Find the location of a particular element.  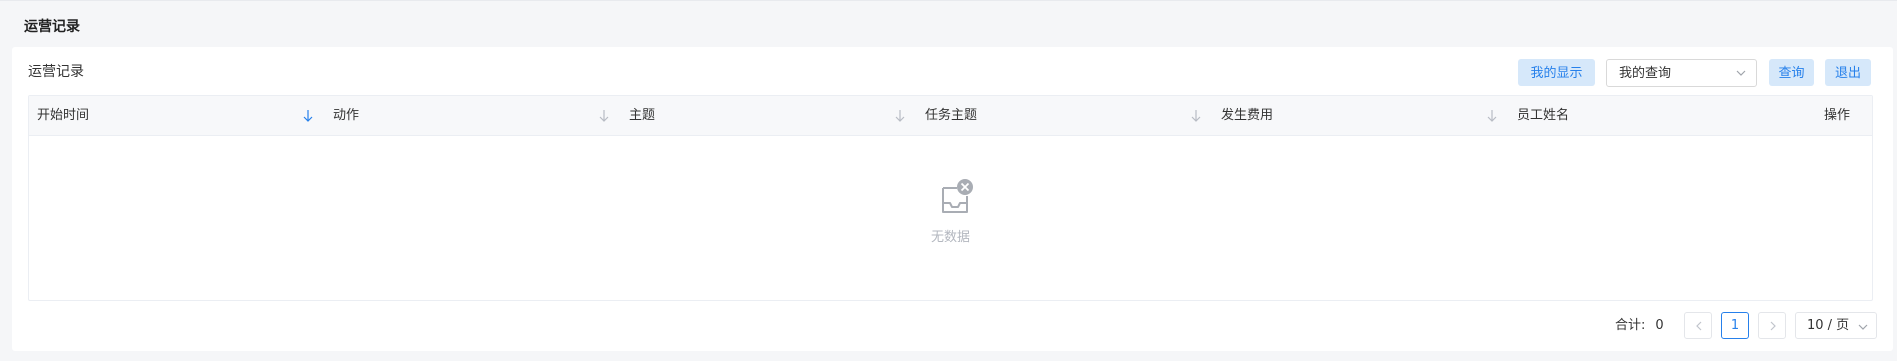

column-header-employee-name: 员工姓名 is located at coordinates (1657, 116).